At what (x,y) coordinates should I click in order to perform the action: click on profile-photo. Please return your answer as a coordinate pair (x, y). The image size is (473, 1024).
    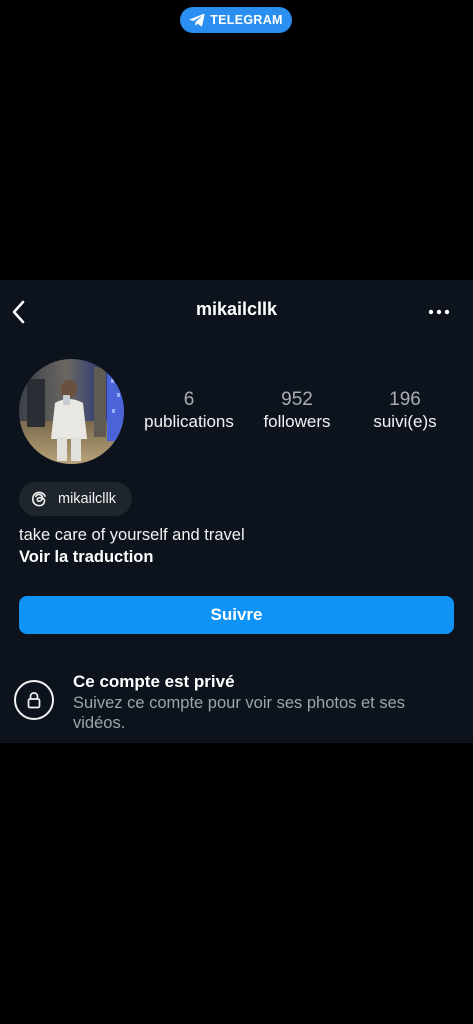
    Looking at the image, I should click on (71, 411).